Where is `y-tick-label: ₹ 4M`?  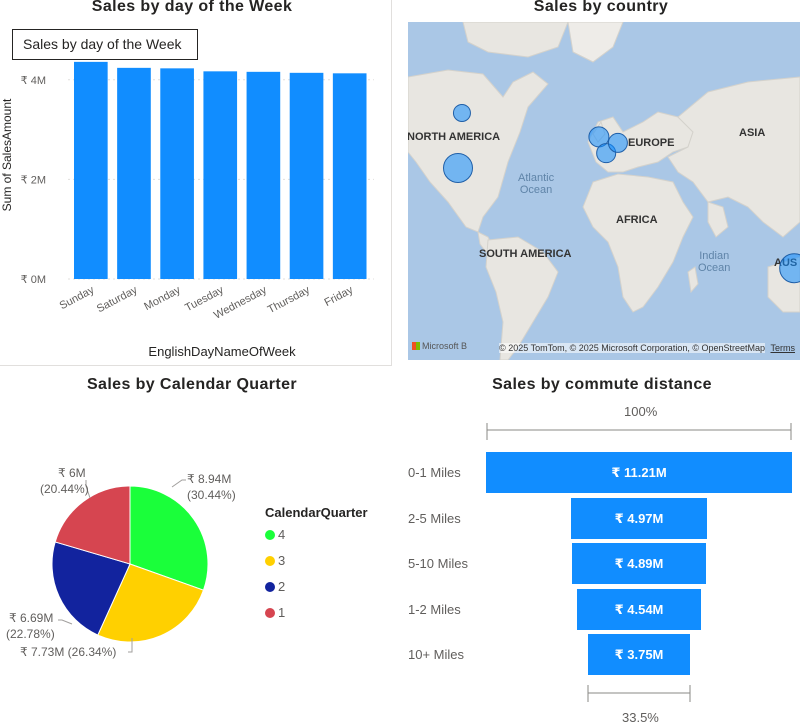
y-tick-label: ₹ 4M is located at coordinates (33, 81).